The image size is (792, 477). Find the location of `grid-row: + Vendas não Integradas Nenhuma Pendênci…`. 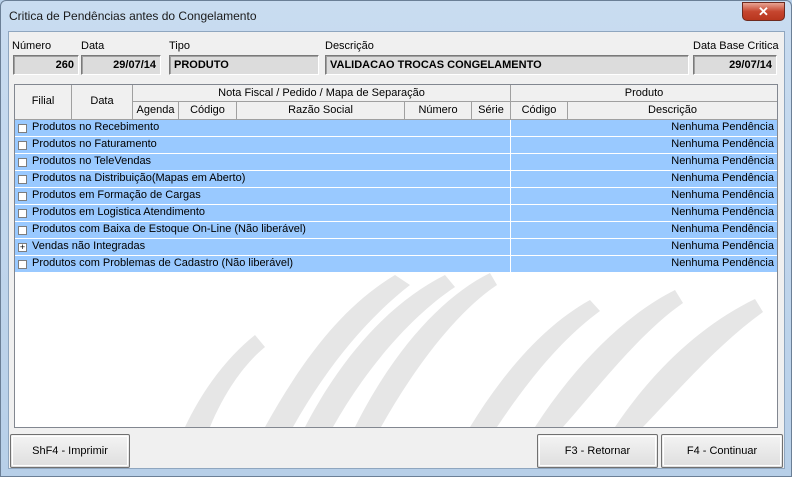

grid-row: + Vendas não Integradas Nenhuma Pendênci… is located at coordinates (396, 247).